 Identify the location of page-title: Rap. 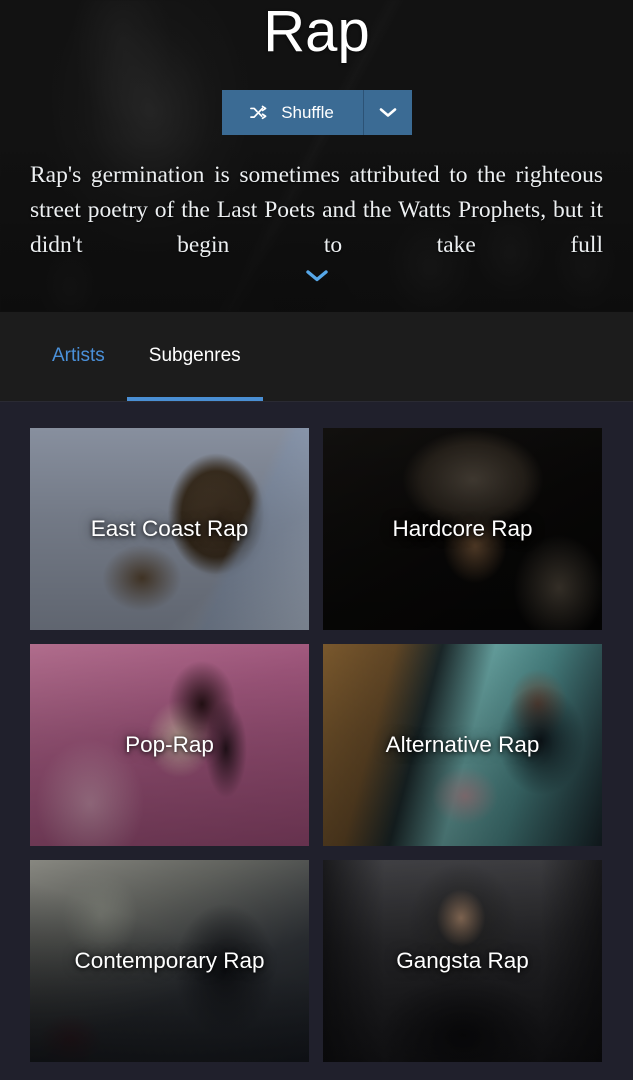
(316, 32).